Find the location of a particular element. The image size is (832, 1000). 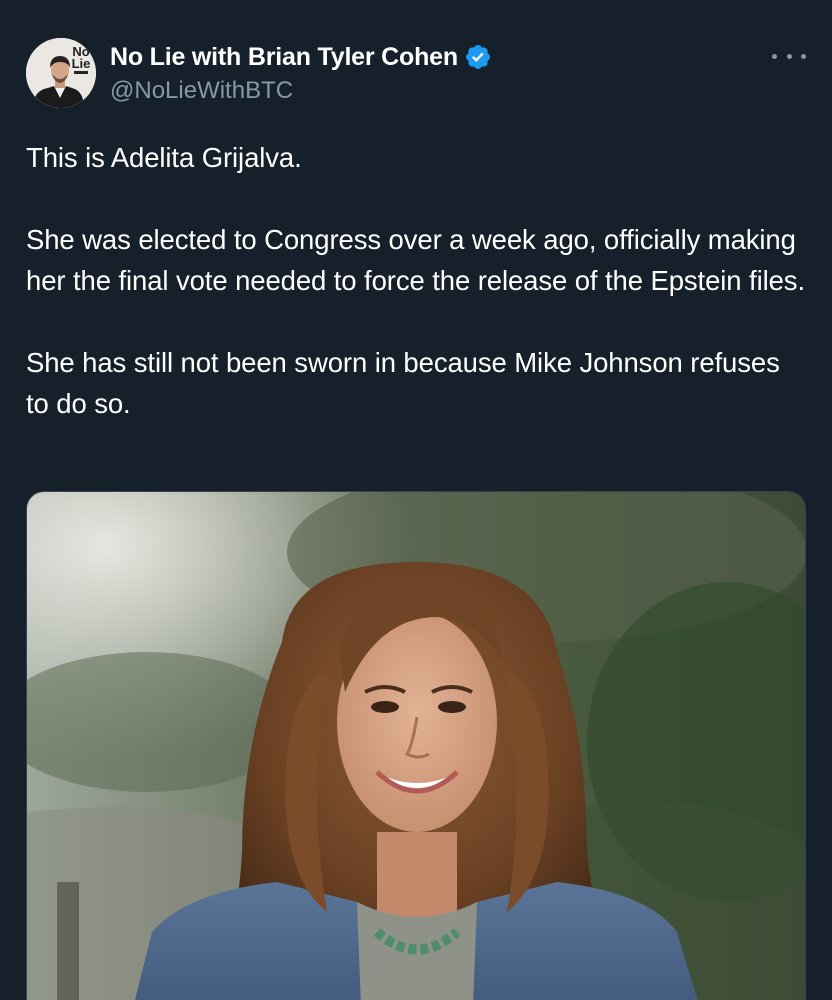

name-row: No Lie with Brian Tyler Cohen is located at coordinates (301, 57).